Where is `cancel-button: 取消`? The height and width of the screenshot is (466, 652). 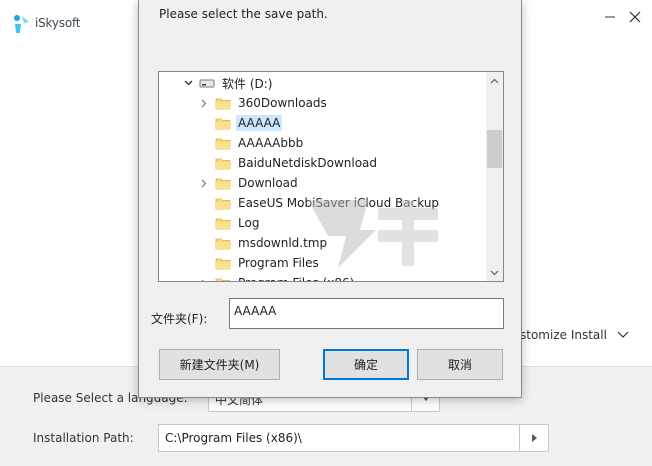 cancel-button: 取消 is located at coordinates (460, 364).